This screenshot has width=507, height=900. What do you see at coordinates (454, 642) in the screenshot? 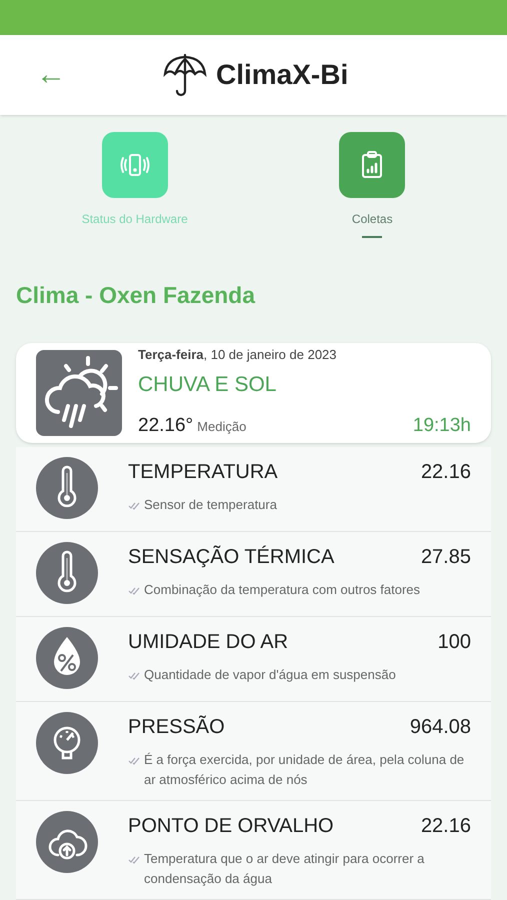
I see `reading-value: 100` at bounding box center [454, 642].